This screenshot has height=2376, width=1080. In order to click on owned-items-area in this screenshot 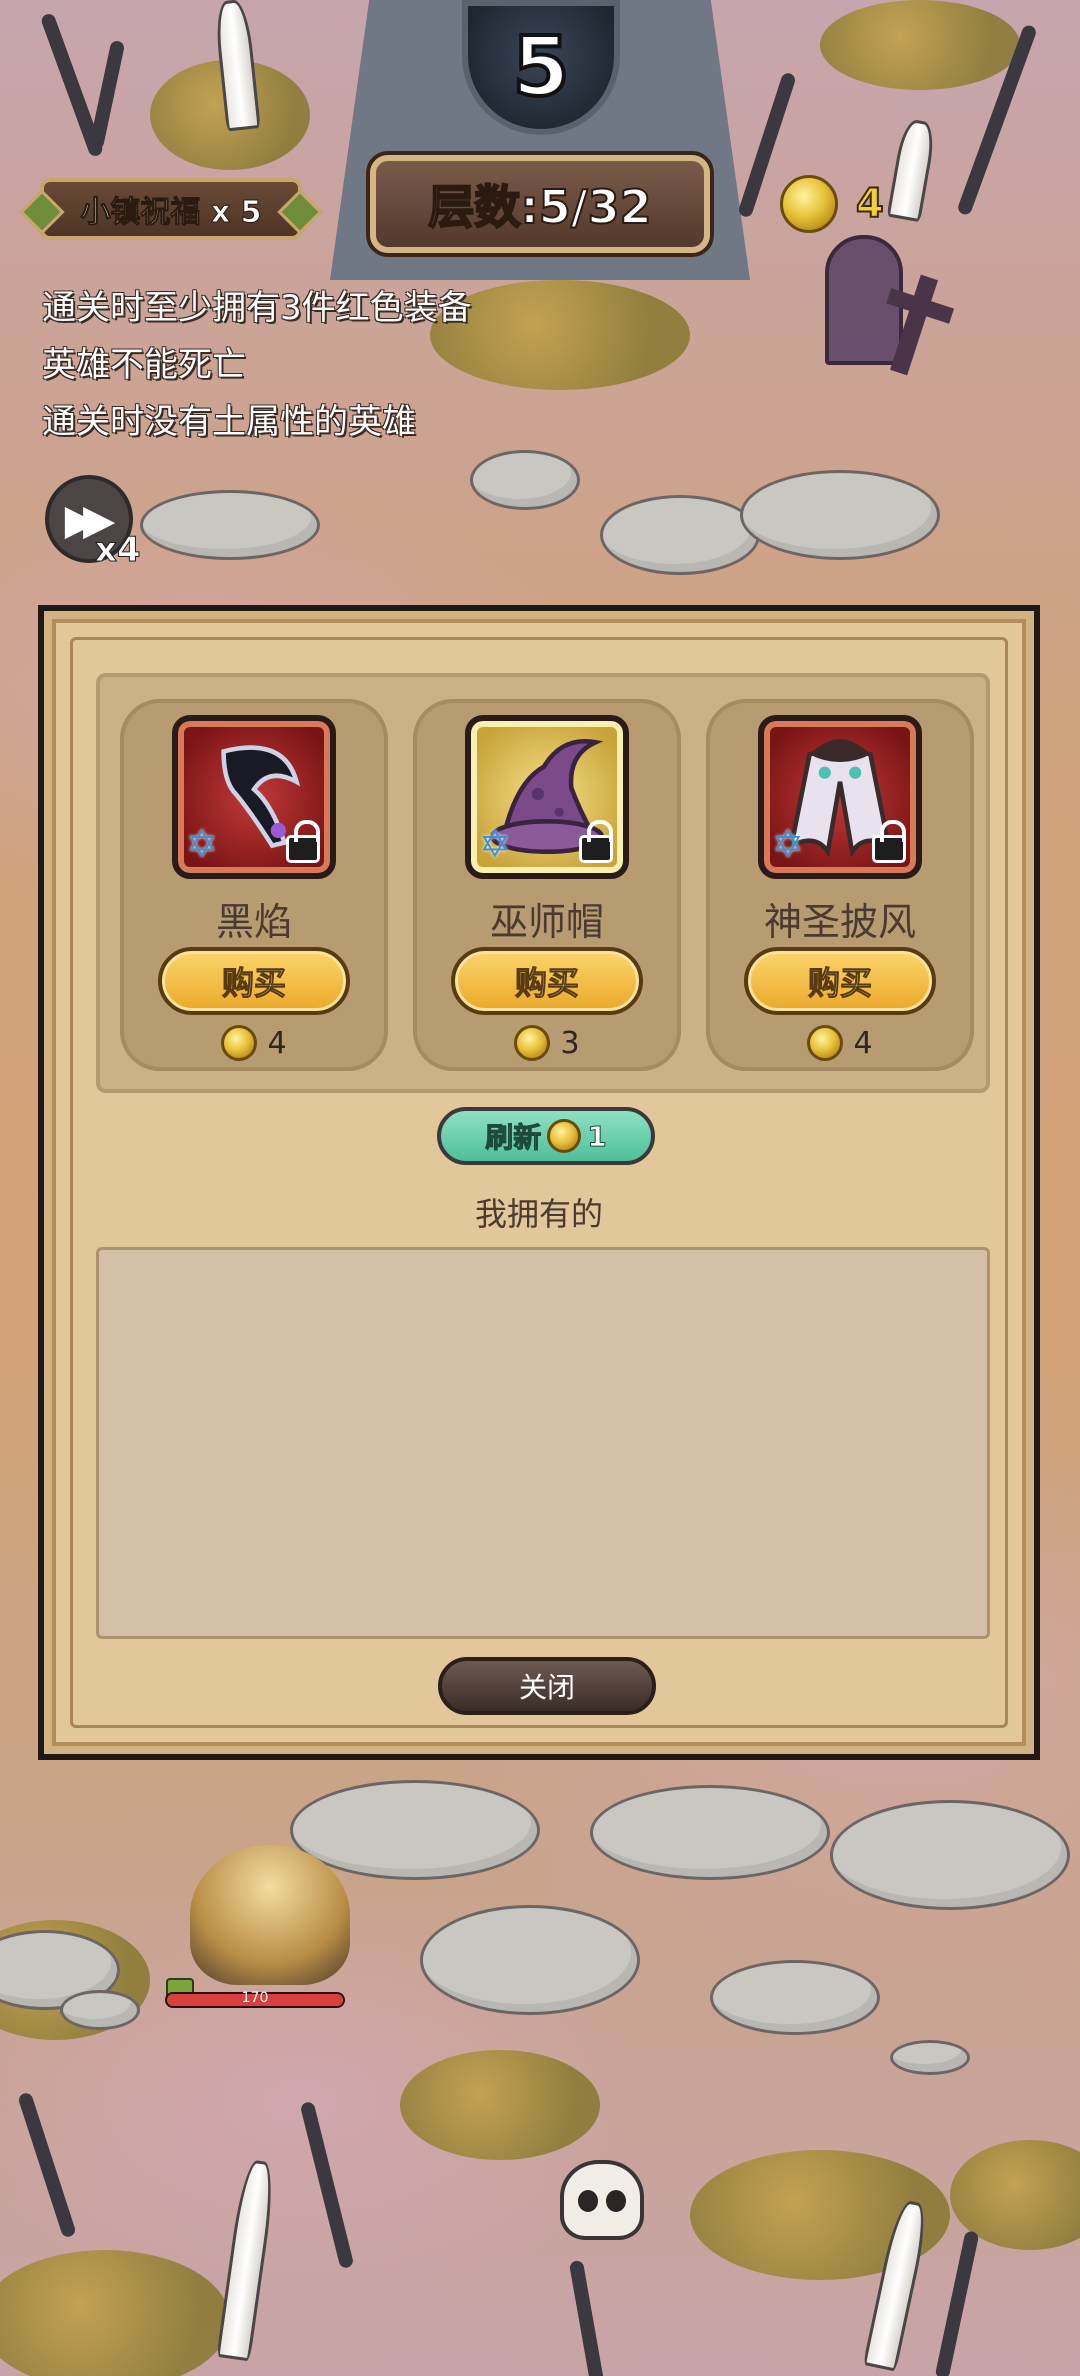, I will do `click(543, 1443)`.